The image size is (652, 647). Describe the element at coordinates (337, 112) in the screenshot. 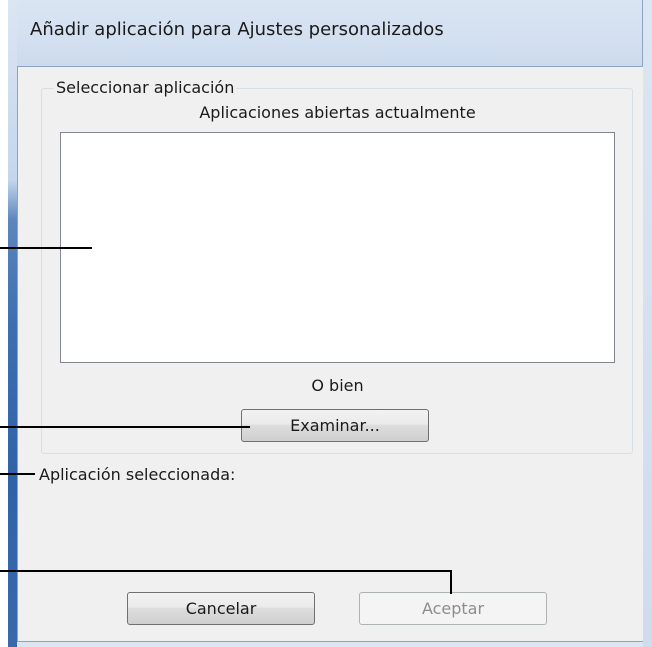

I see `open-applications-caption: Aplicaciones abiertas actualmente` at that location.